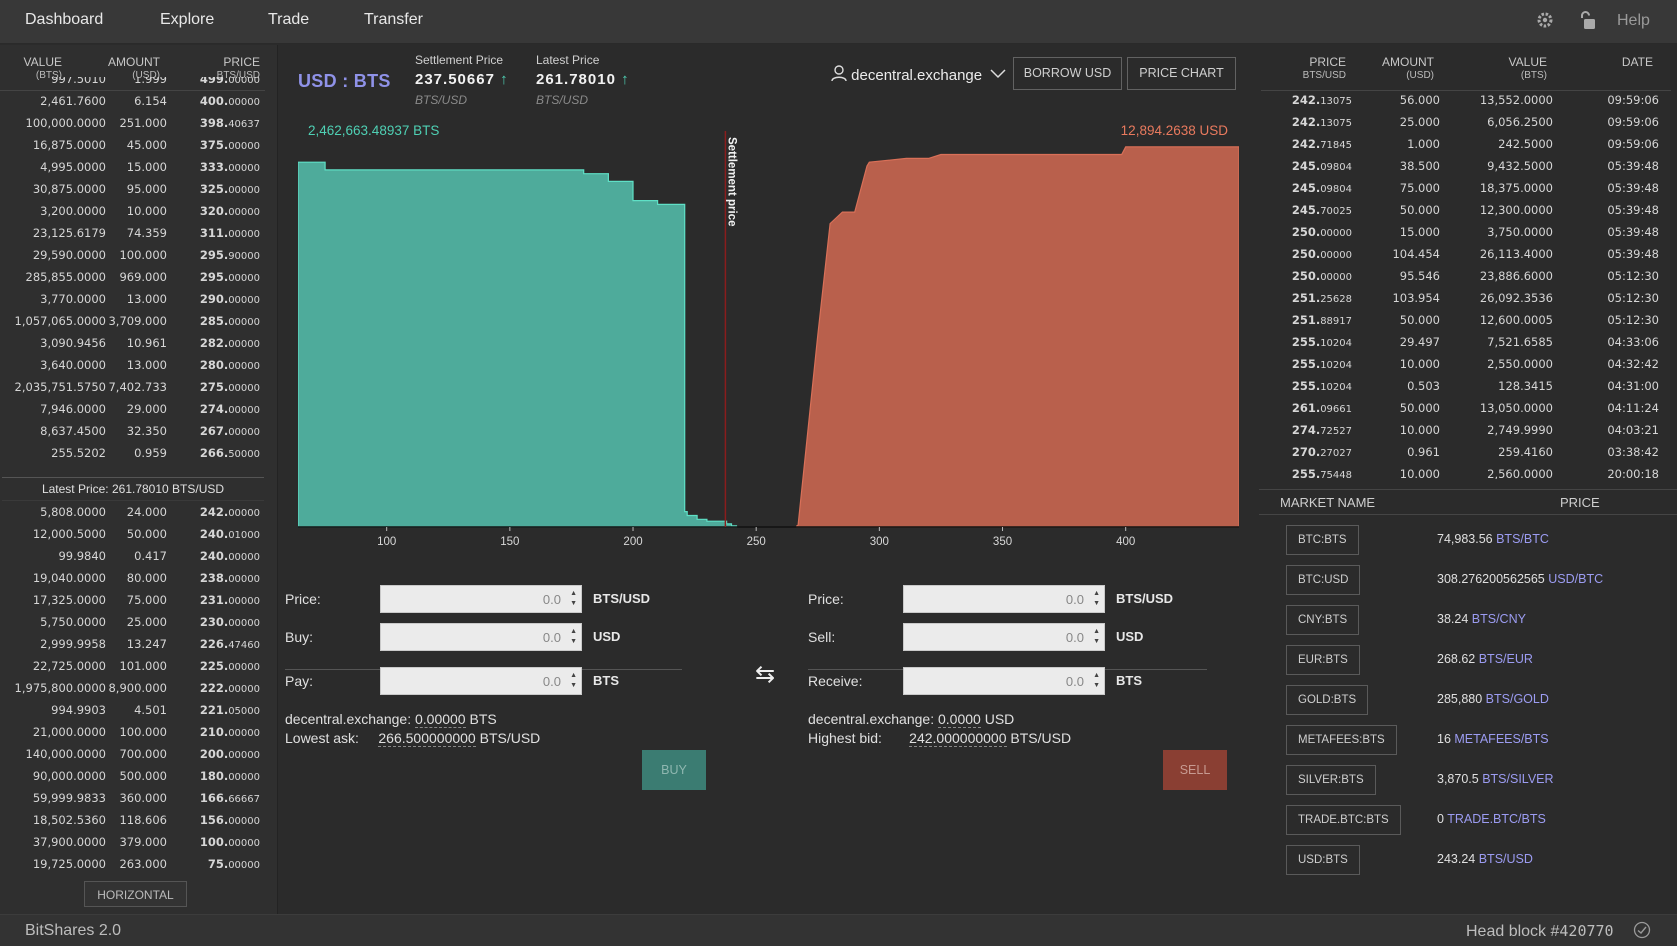 The image size is (1677, 946). What do you see at coordinates (132, 365) in the screenshot?
I see `order-row: 3,640.0000 13.000 280.00000` at bounding box center [132, 365].